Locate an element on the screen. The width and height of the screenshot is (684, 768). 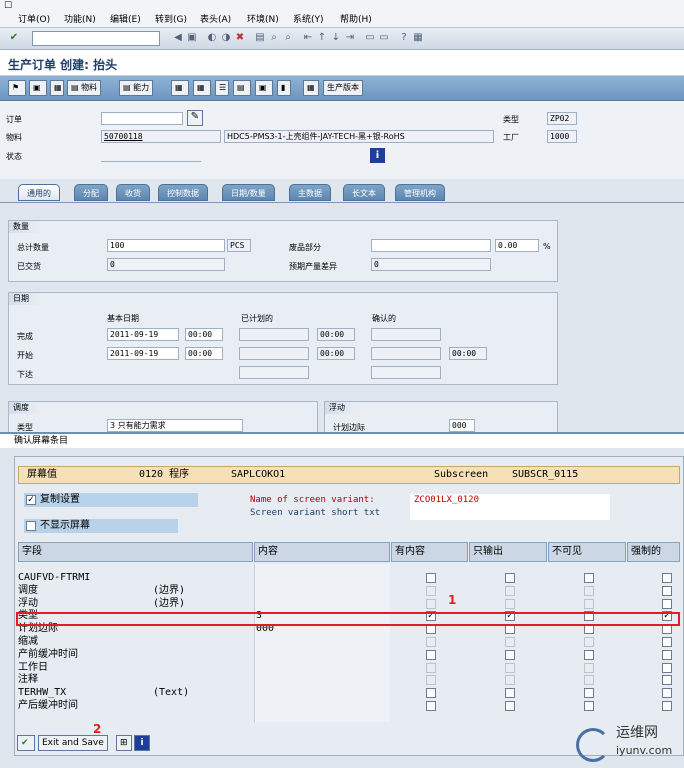
tab-long-text: 长文本 is located at coordinates (364, 192).